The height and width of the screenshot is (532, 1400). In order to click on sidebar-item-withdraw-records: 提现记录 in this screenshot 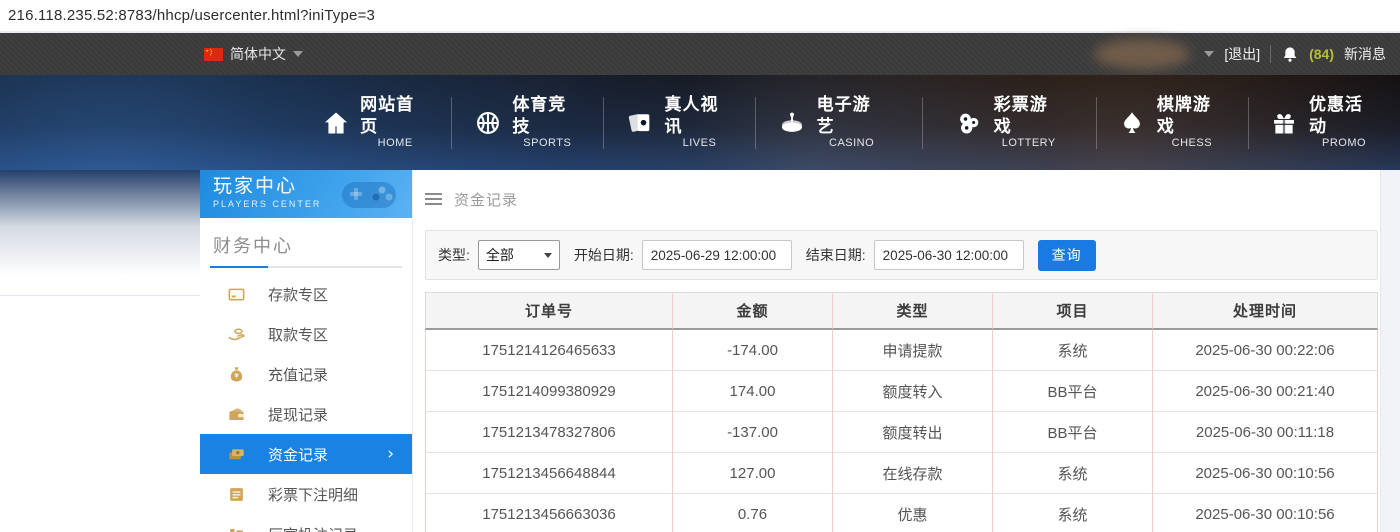, I will do `click(306, 414)`.